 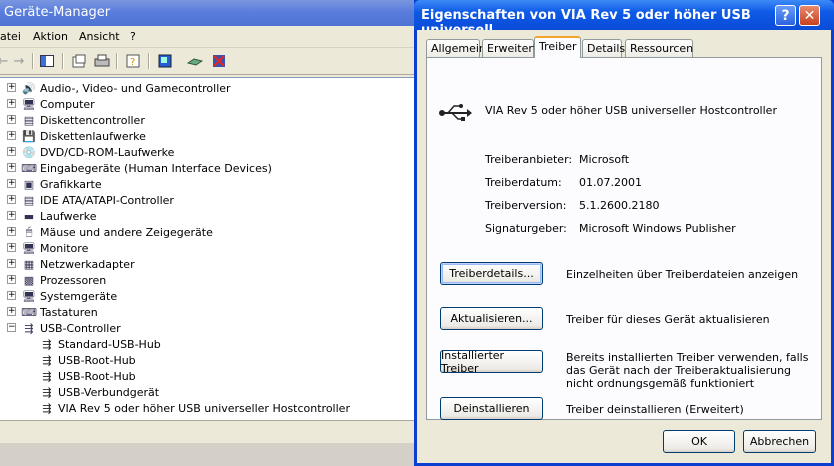 What do you see at coordinates (119, 88) in the screenshot?
I see `tree-node: + 🔊 Audio-, Video- und Gamecontroller` at bounding box center [119, 88].